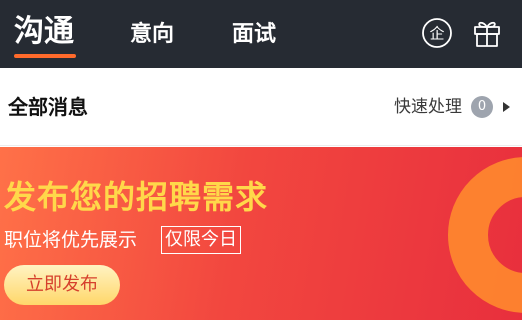 Image resolution: width=522 pixels, height=320 pixels. What do you see at coordinates (44, 32) in the screenshot?
I see `tab-communication: 沟通` at bounding box center [44, 32].